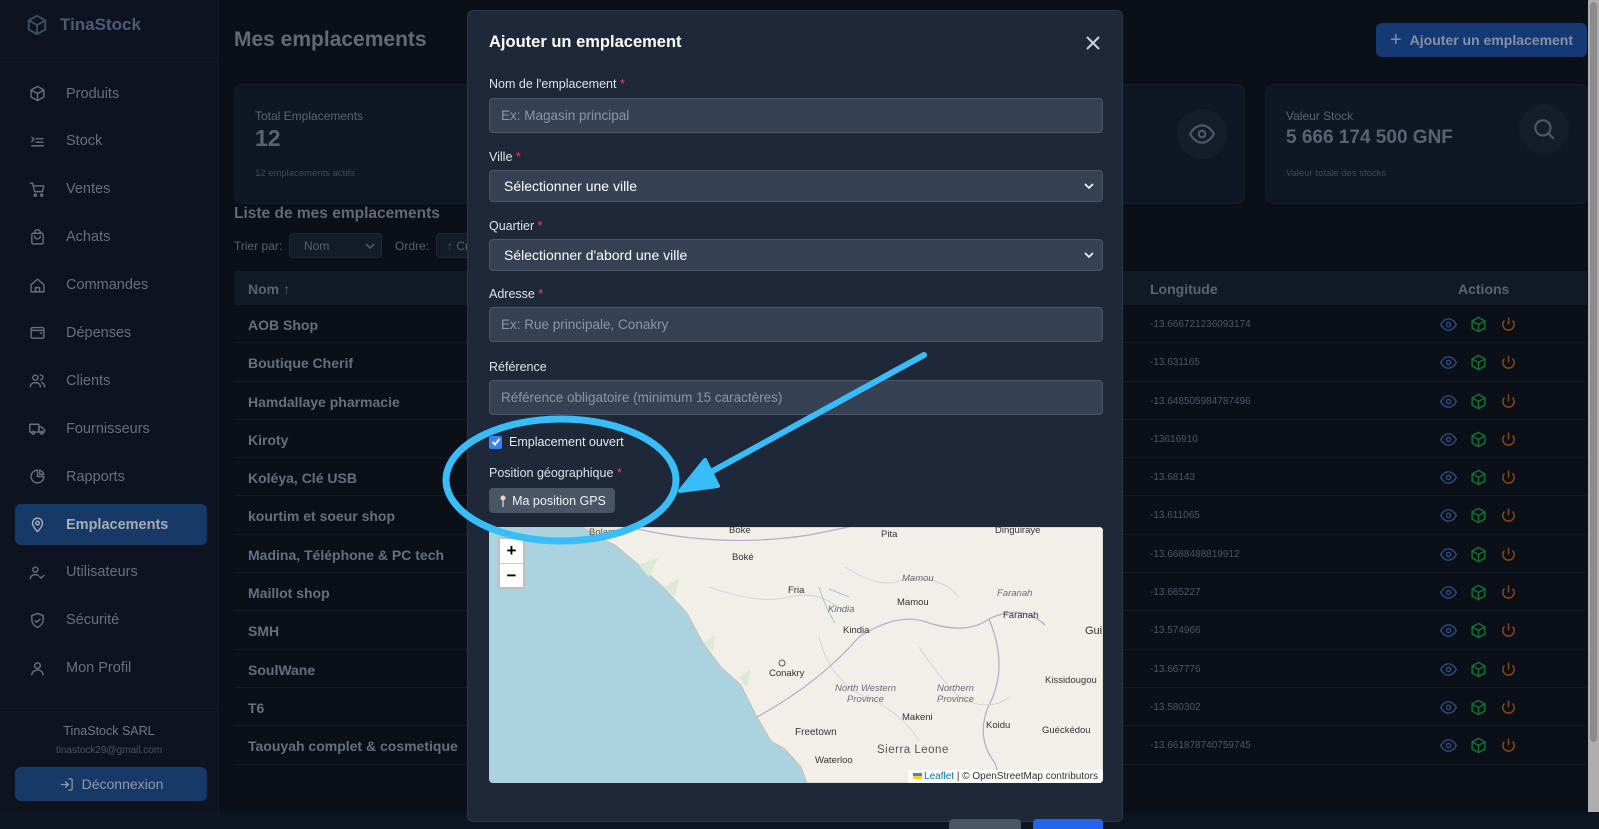  I want to click on gps-position-button: Ma position GPS, so click(552, 500).